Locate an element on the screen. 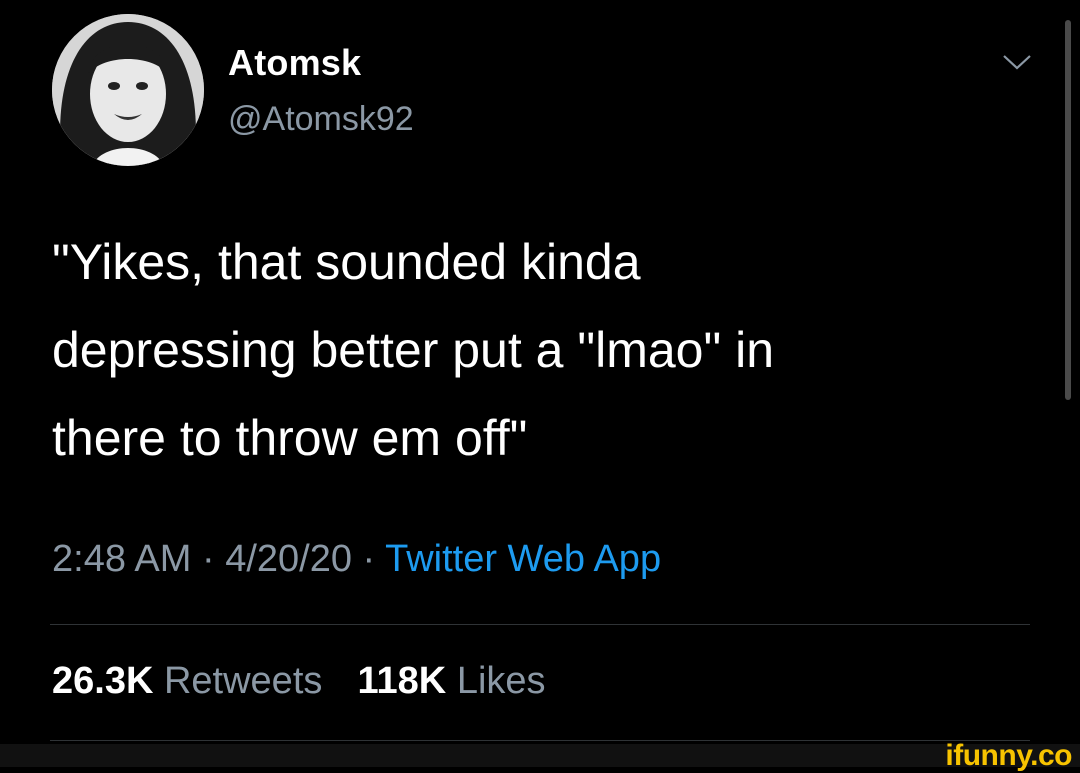 The height and width of the screenshot is (773, 1080). likes-stat: 118K Likes is located at coordinates (452, 681).